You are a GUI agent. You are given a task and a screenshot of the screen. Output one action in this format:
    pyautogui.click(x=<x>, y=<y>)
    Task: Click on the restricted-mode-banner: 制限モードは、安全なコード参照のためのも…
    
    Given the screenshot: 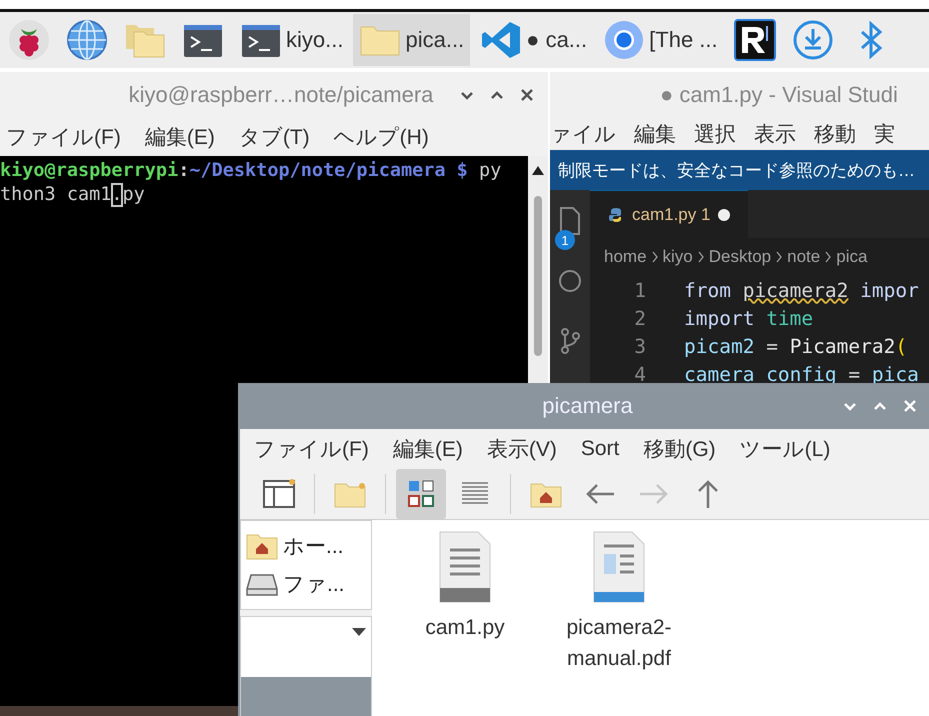 What is the action you would take?
    pyautogui.click(x=739, y=170)
    